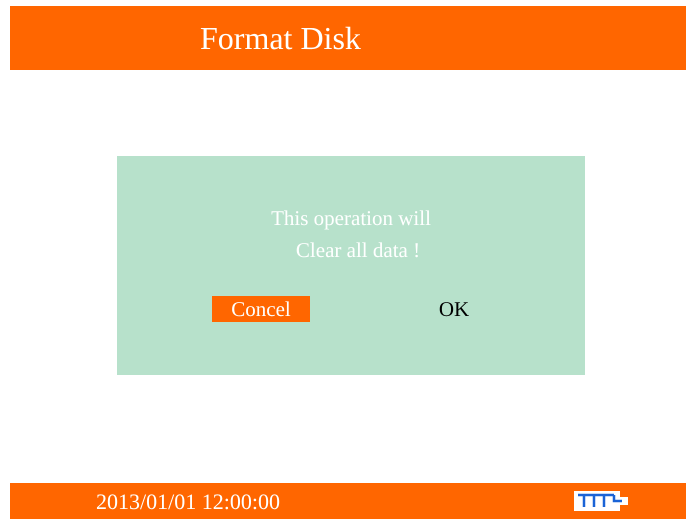  What do you see at coordinates (188, 502) in the screenshot?
I see `date-time: 2013/01/01 12:00:00` at bounding box center [188, 502].